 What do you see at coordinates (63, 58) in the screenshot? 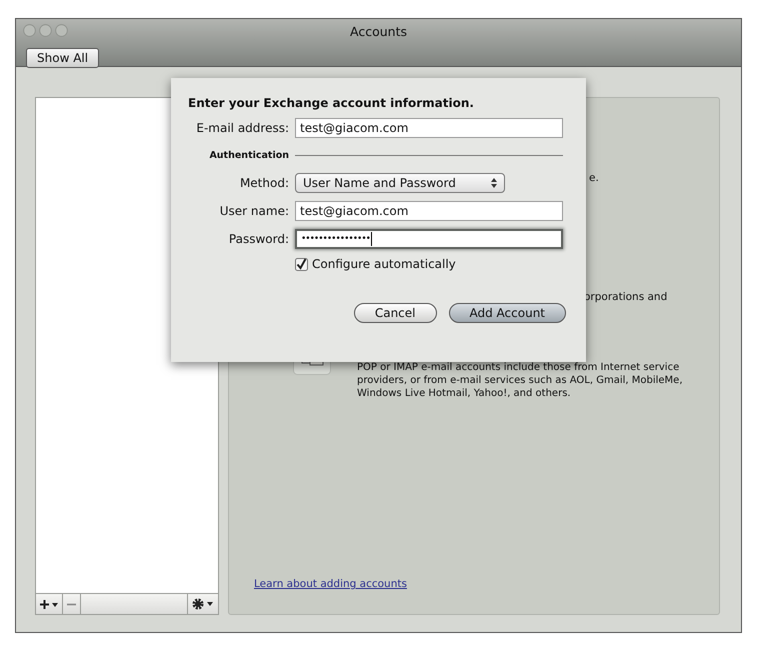
I see `show-all-button: Show All` at bounding box center [63, 58].